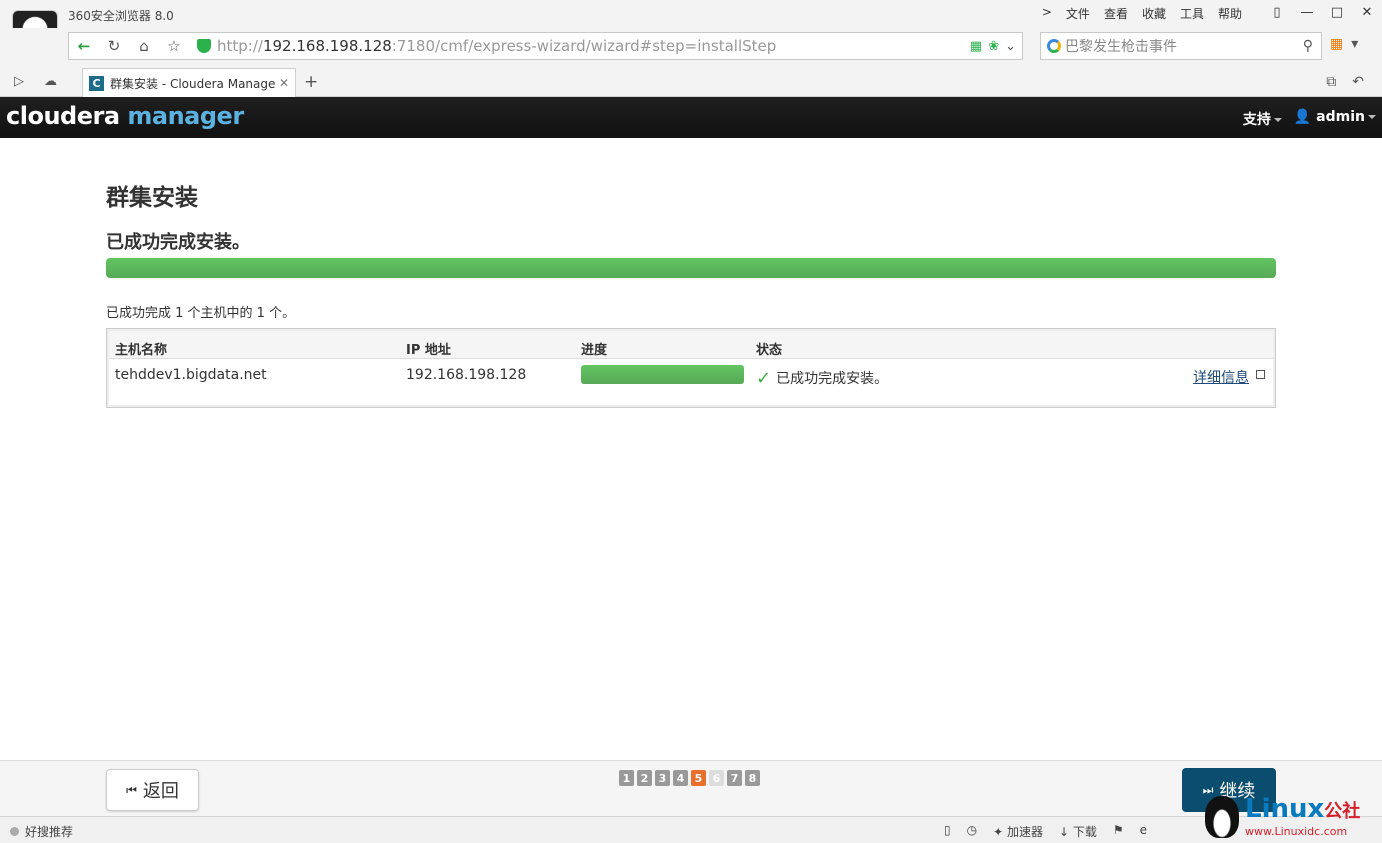 The width and height of the screenshot is (1382, 843). Describe the element at coordinates (185, 116) in the screenshot. I see `logo-manager: manager` at that location.